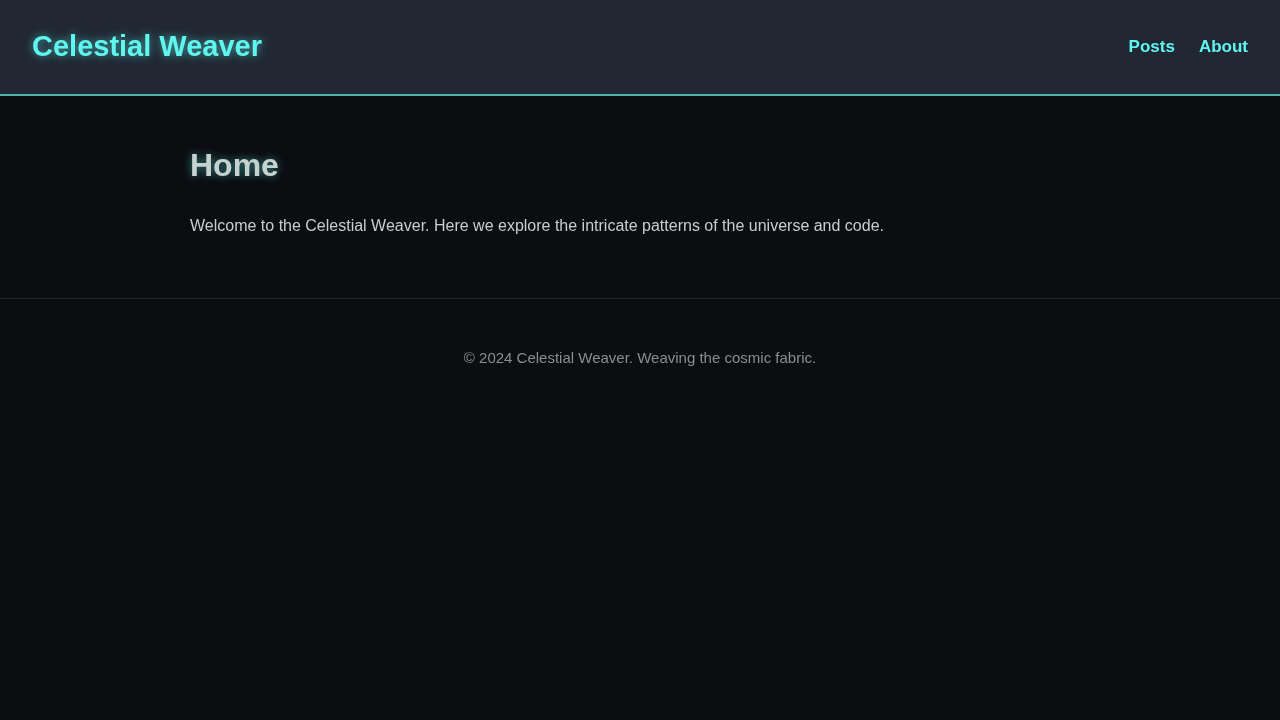 The image size is (1280, 720). What do you see at coordinates (1151, 47) in the screenshot?
I see `nav-link: Posts` at bounding box center [1151, 47].